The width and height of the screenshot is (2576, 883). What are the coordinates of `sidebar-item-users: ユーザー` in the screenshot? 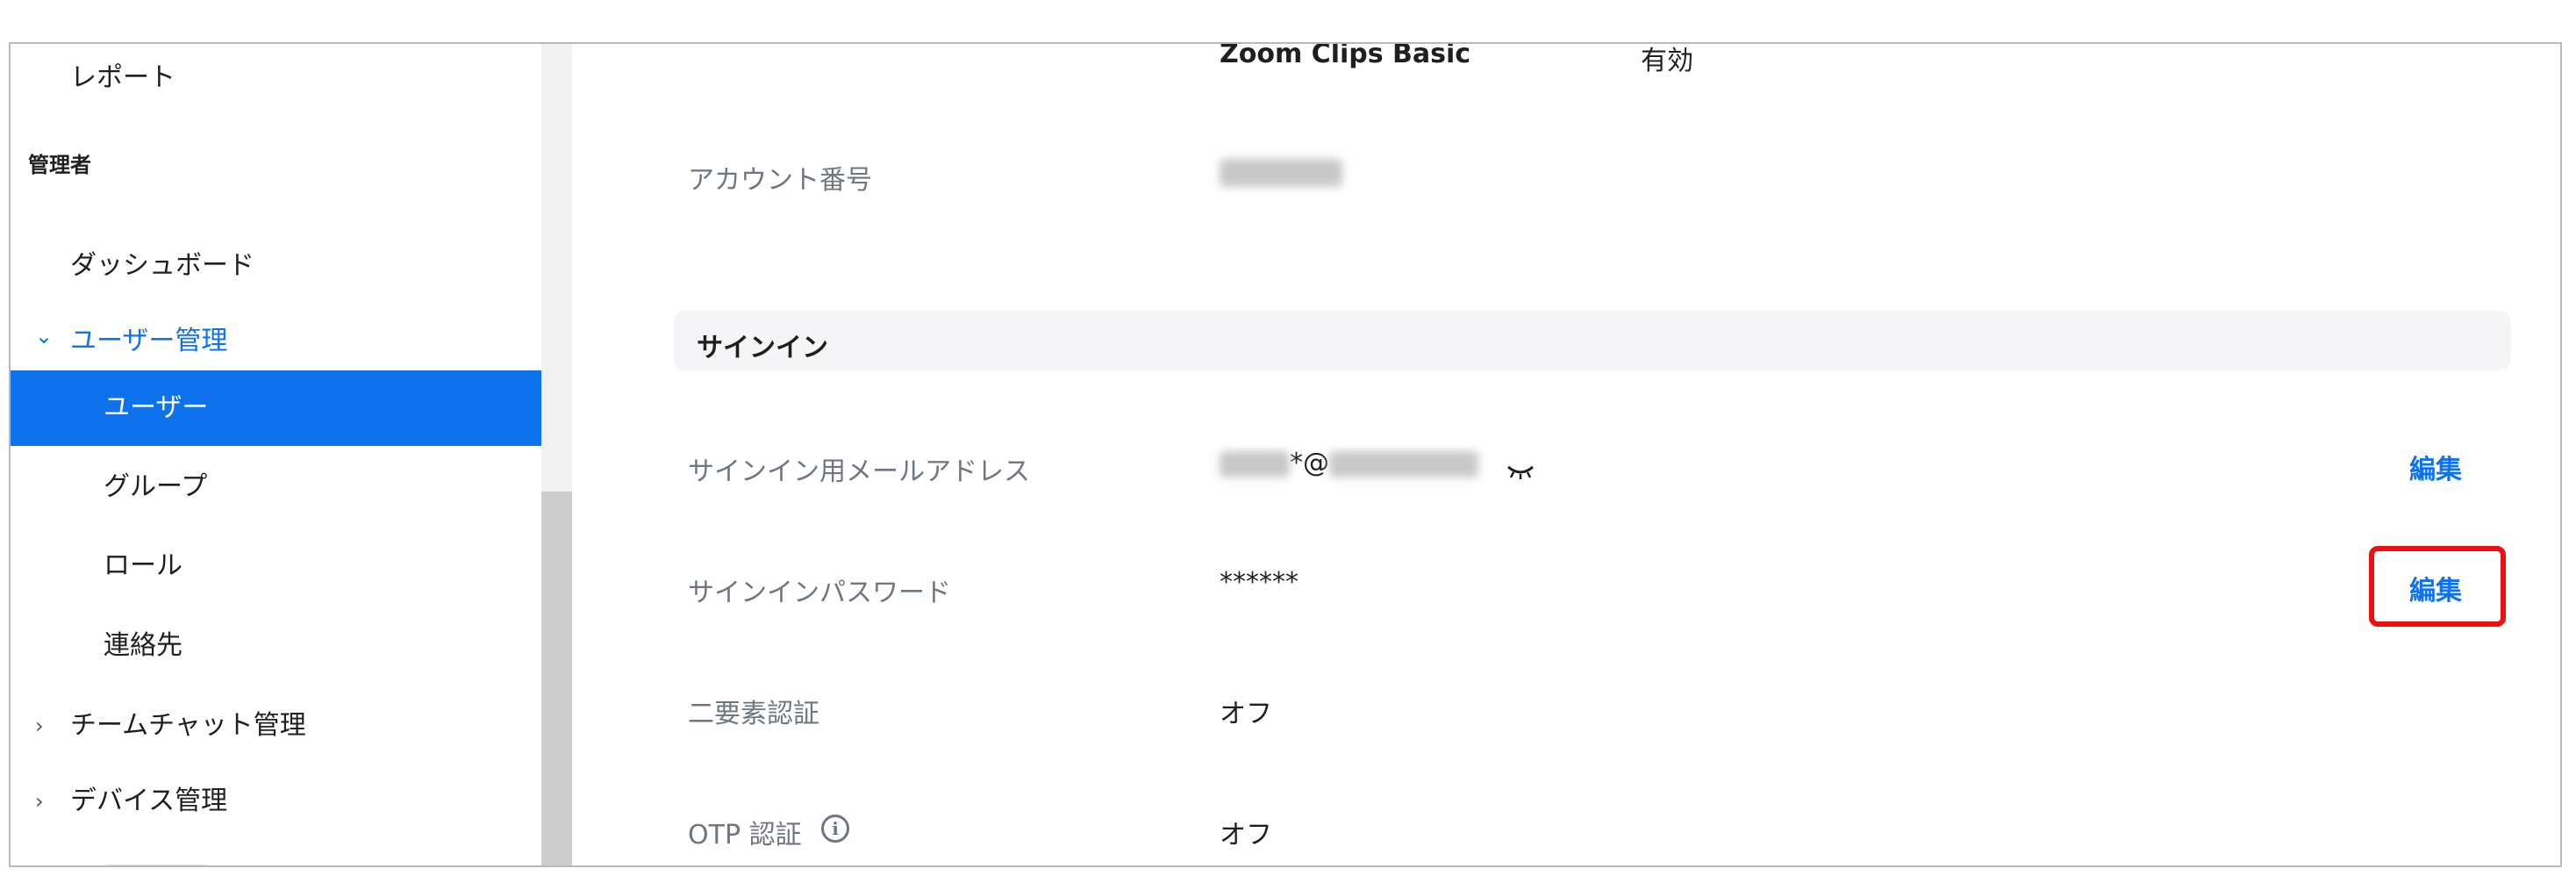 It's located at (276, 408).